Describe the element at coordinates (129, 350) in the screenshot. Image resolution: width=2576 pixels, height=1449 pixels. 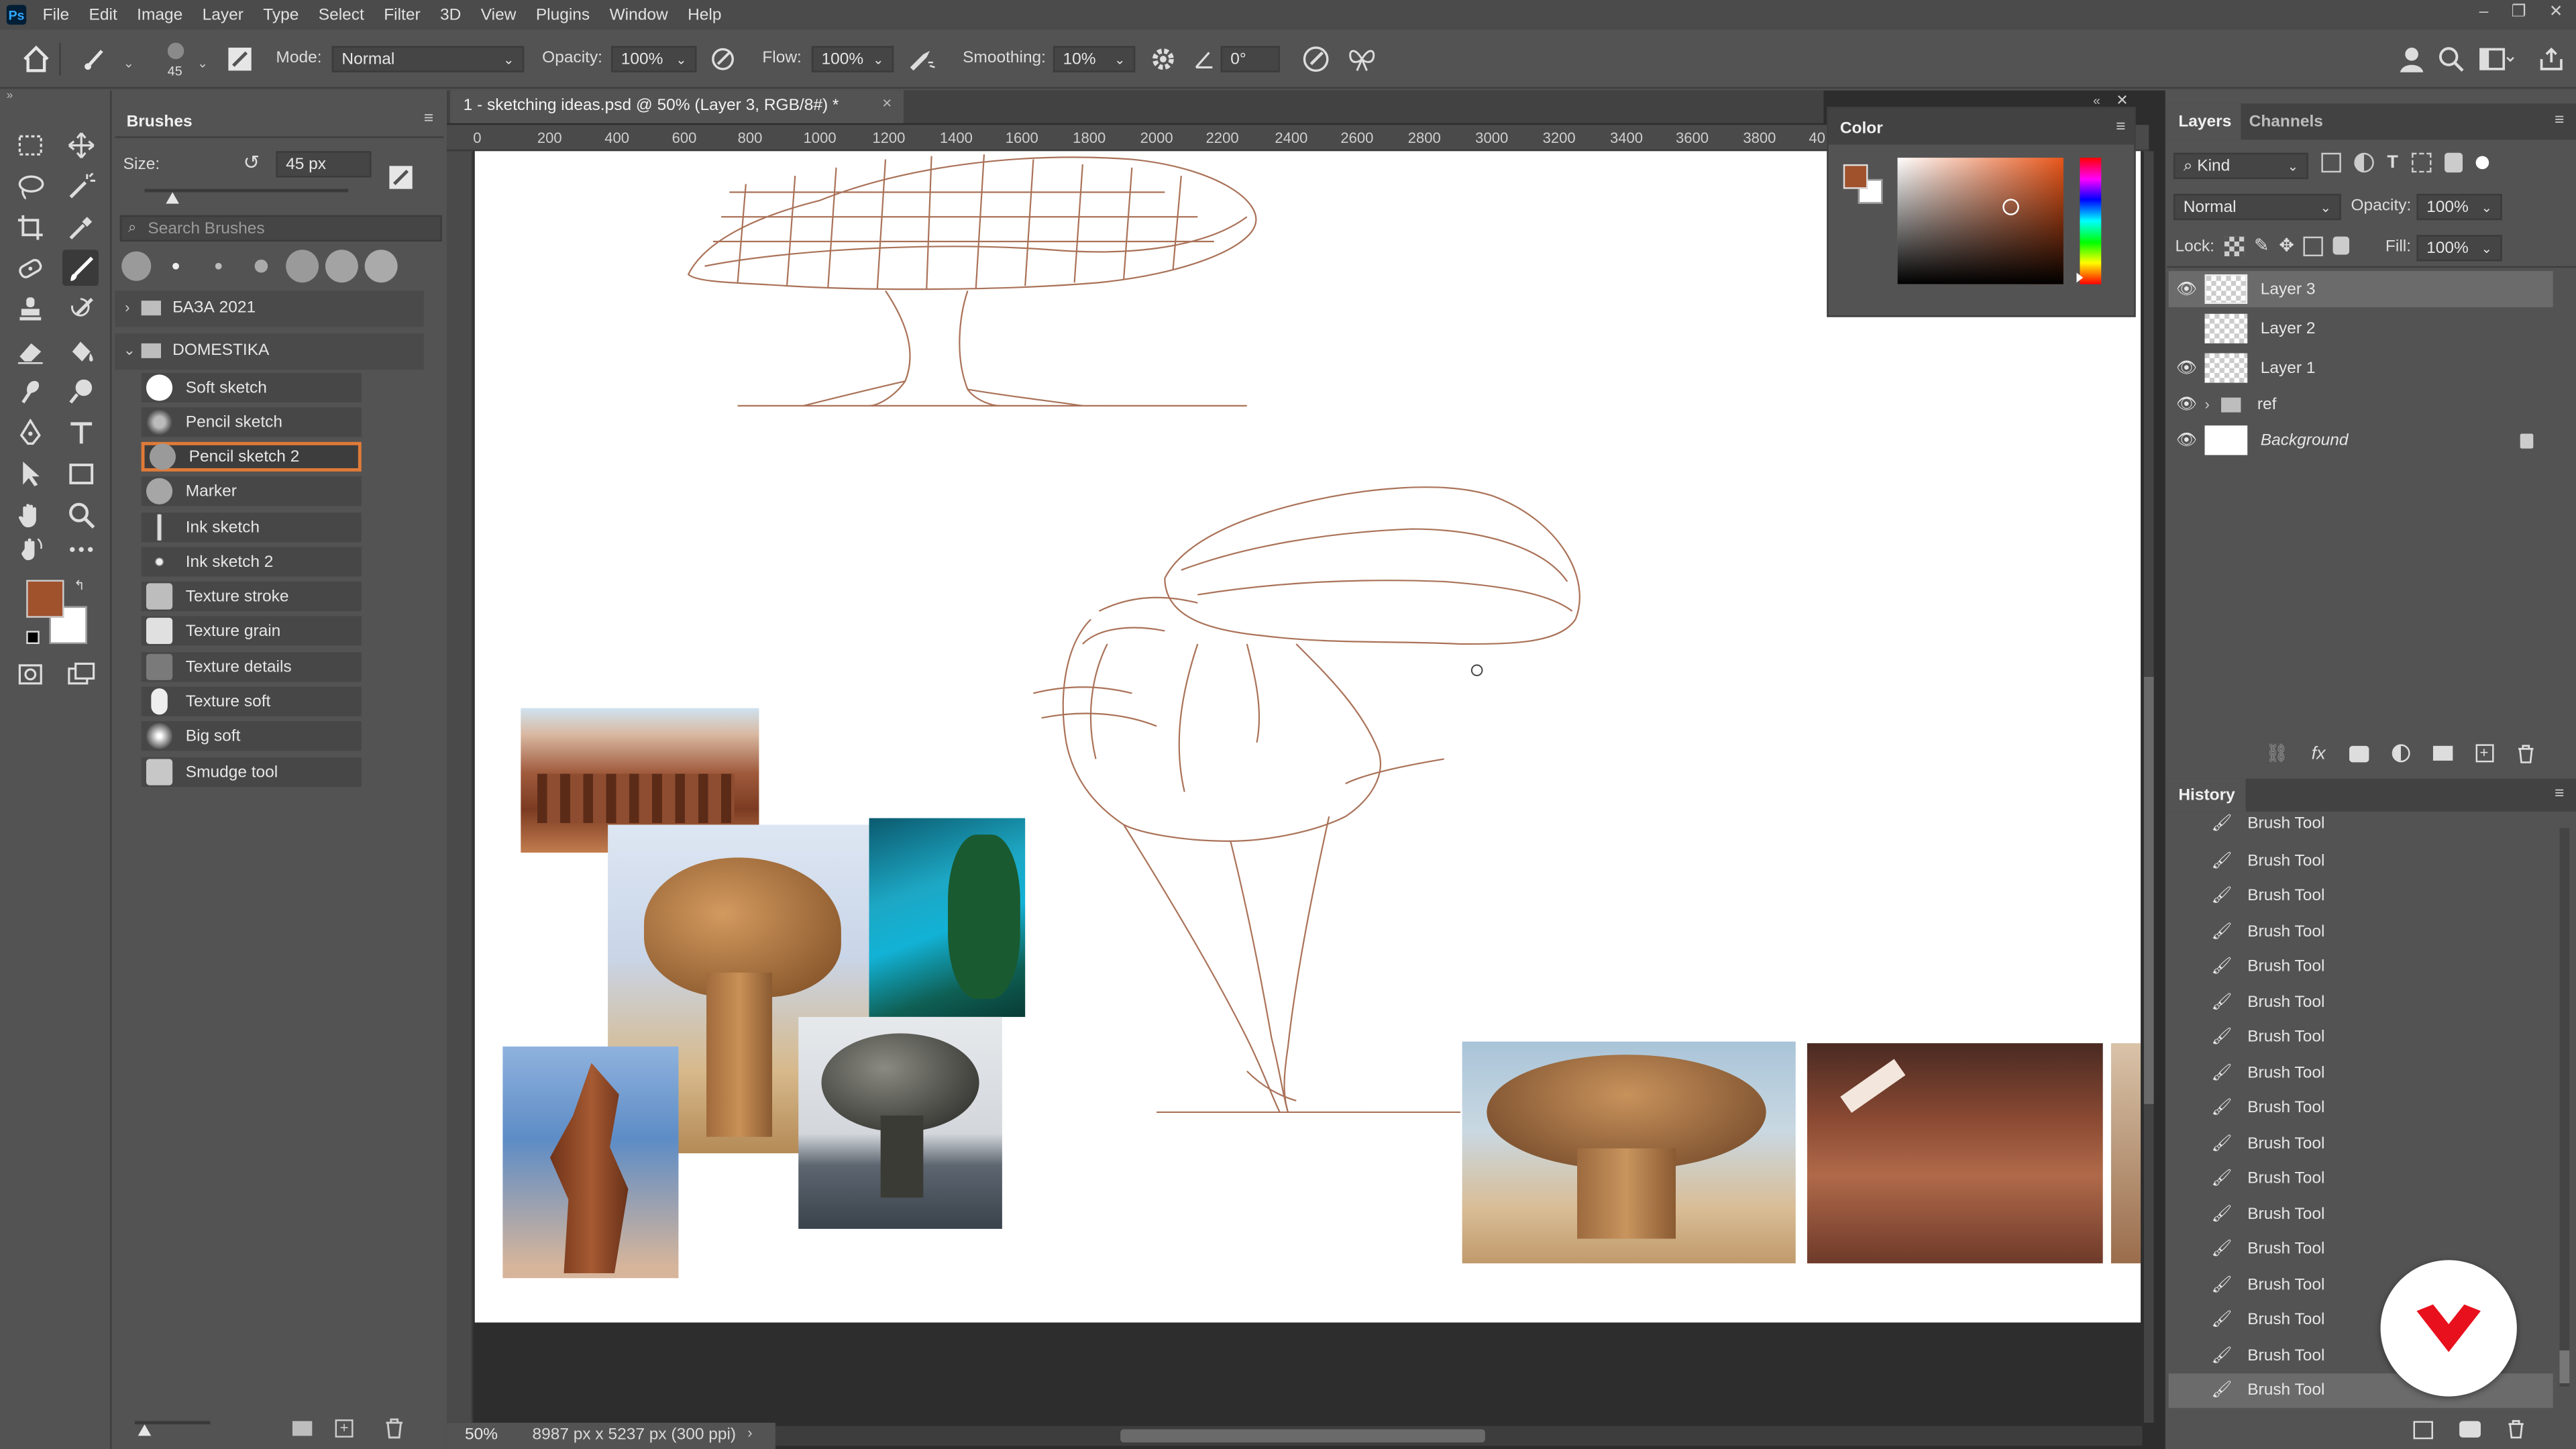
I see `folder-collapse-icon: ⌄` at that location.